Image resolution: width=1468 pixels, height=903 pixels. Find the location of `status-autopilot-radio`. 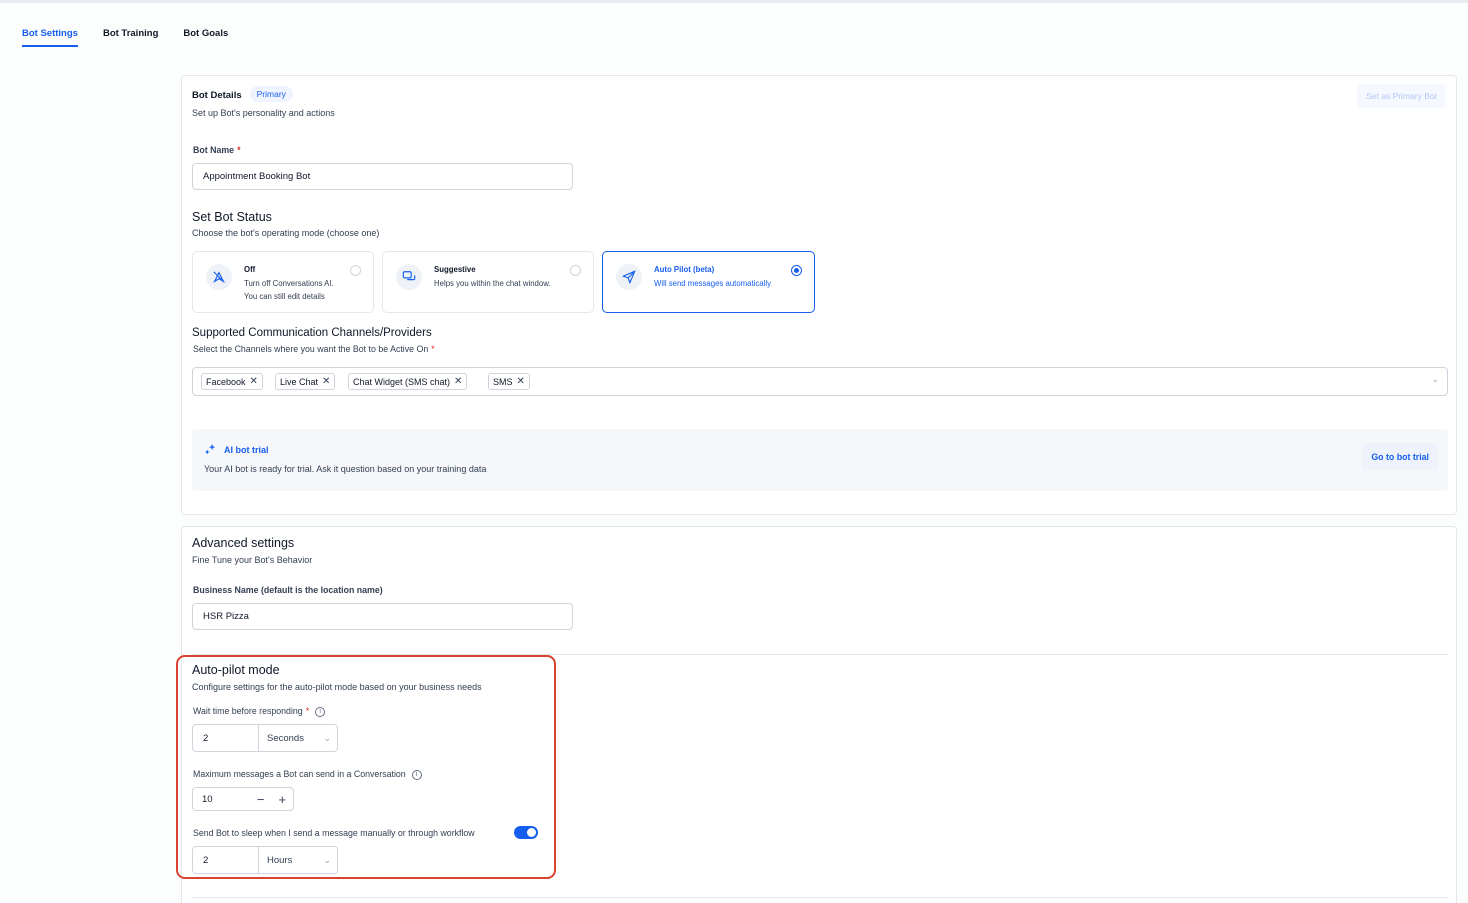

status-autopilot-radio is located at coordinates (796, 270).